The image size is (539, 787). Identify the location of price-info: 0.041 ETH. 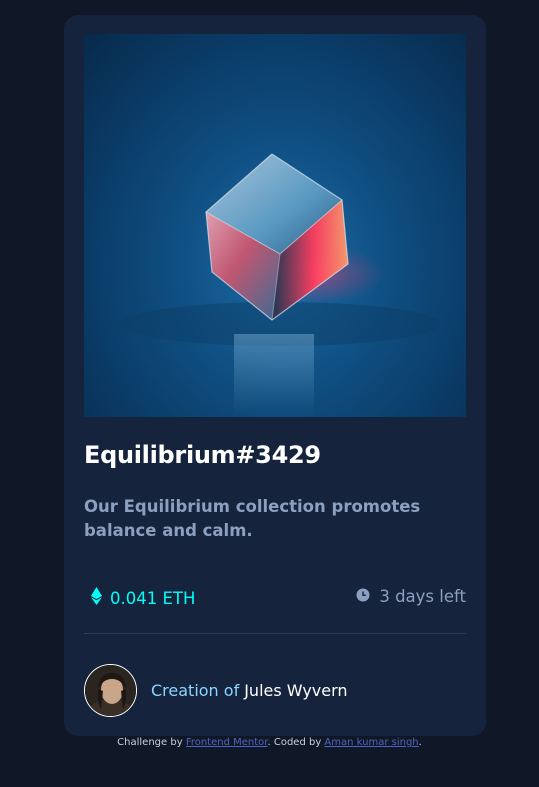
(139, 598).